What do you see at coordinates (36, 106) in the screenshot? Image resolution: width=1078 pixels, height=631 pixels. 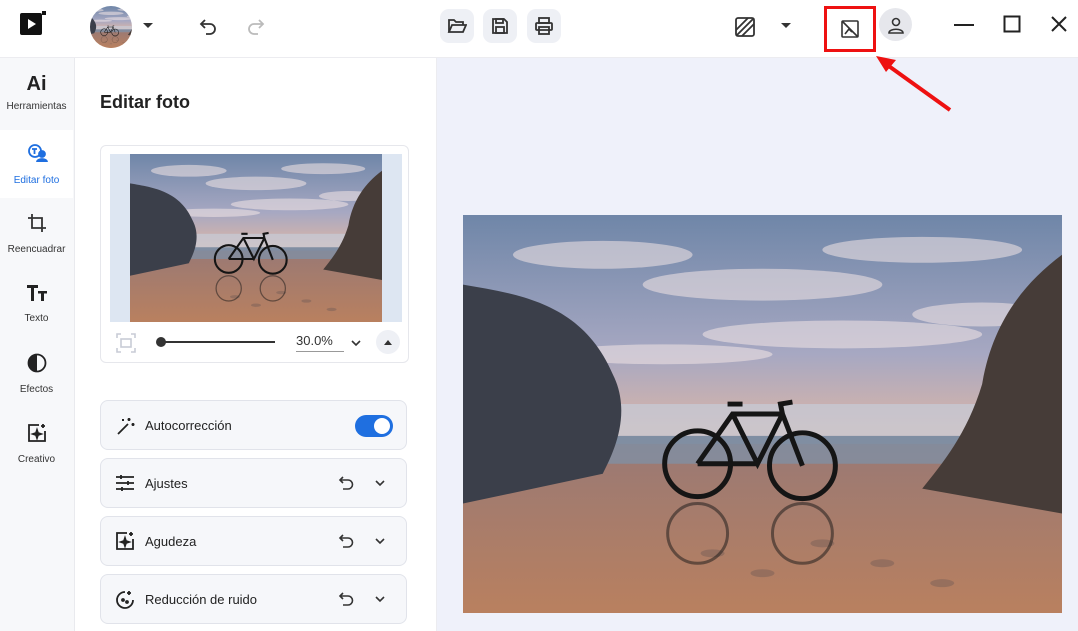 I see `rail-item-label: Herramientas` at bounding box center [36, 106].